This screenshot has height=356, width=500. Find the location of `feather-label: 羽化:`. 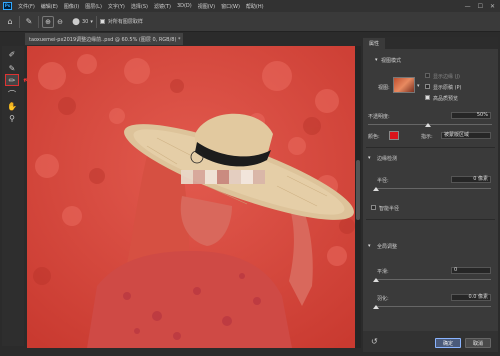

feather-label: 羽化: is located at coordinates (383, 299).